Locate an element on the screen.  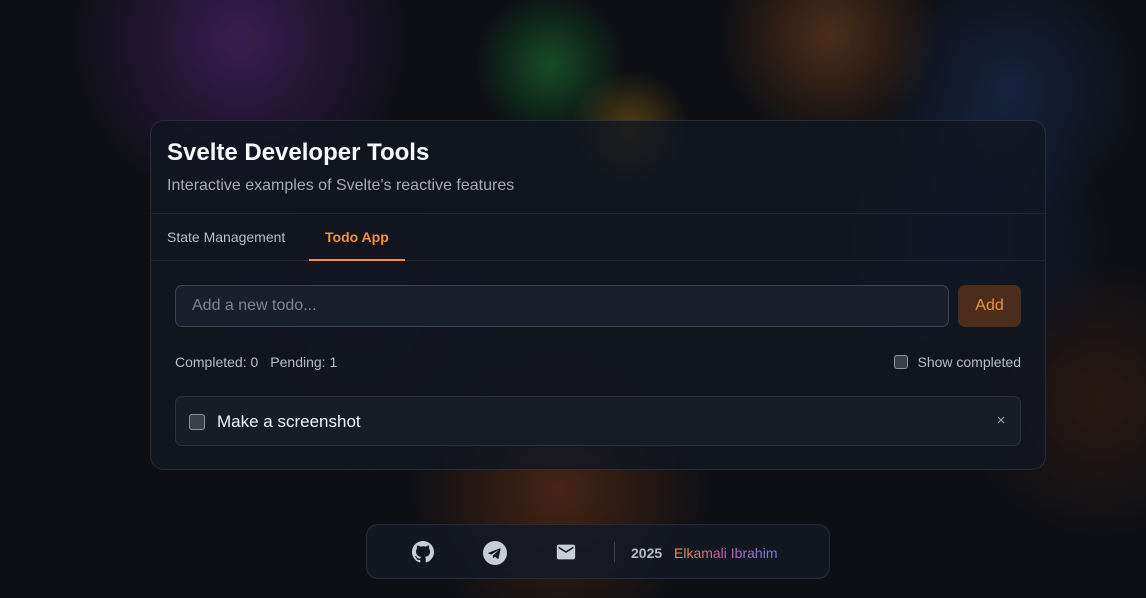
footer-author-link: Elkamali Ibrahim is located at coordinates (725, 553).